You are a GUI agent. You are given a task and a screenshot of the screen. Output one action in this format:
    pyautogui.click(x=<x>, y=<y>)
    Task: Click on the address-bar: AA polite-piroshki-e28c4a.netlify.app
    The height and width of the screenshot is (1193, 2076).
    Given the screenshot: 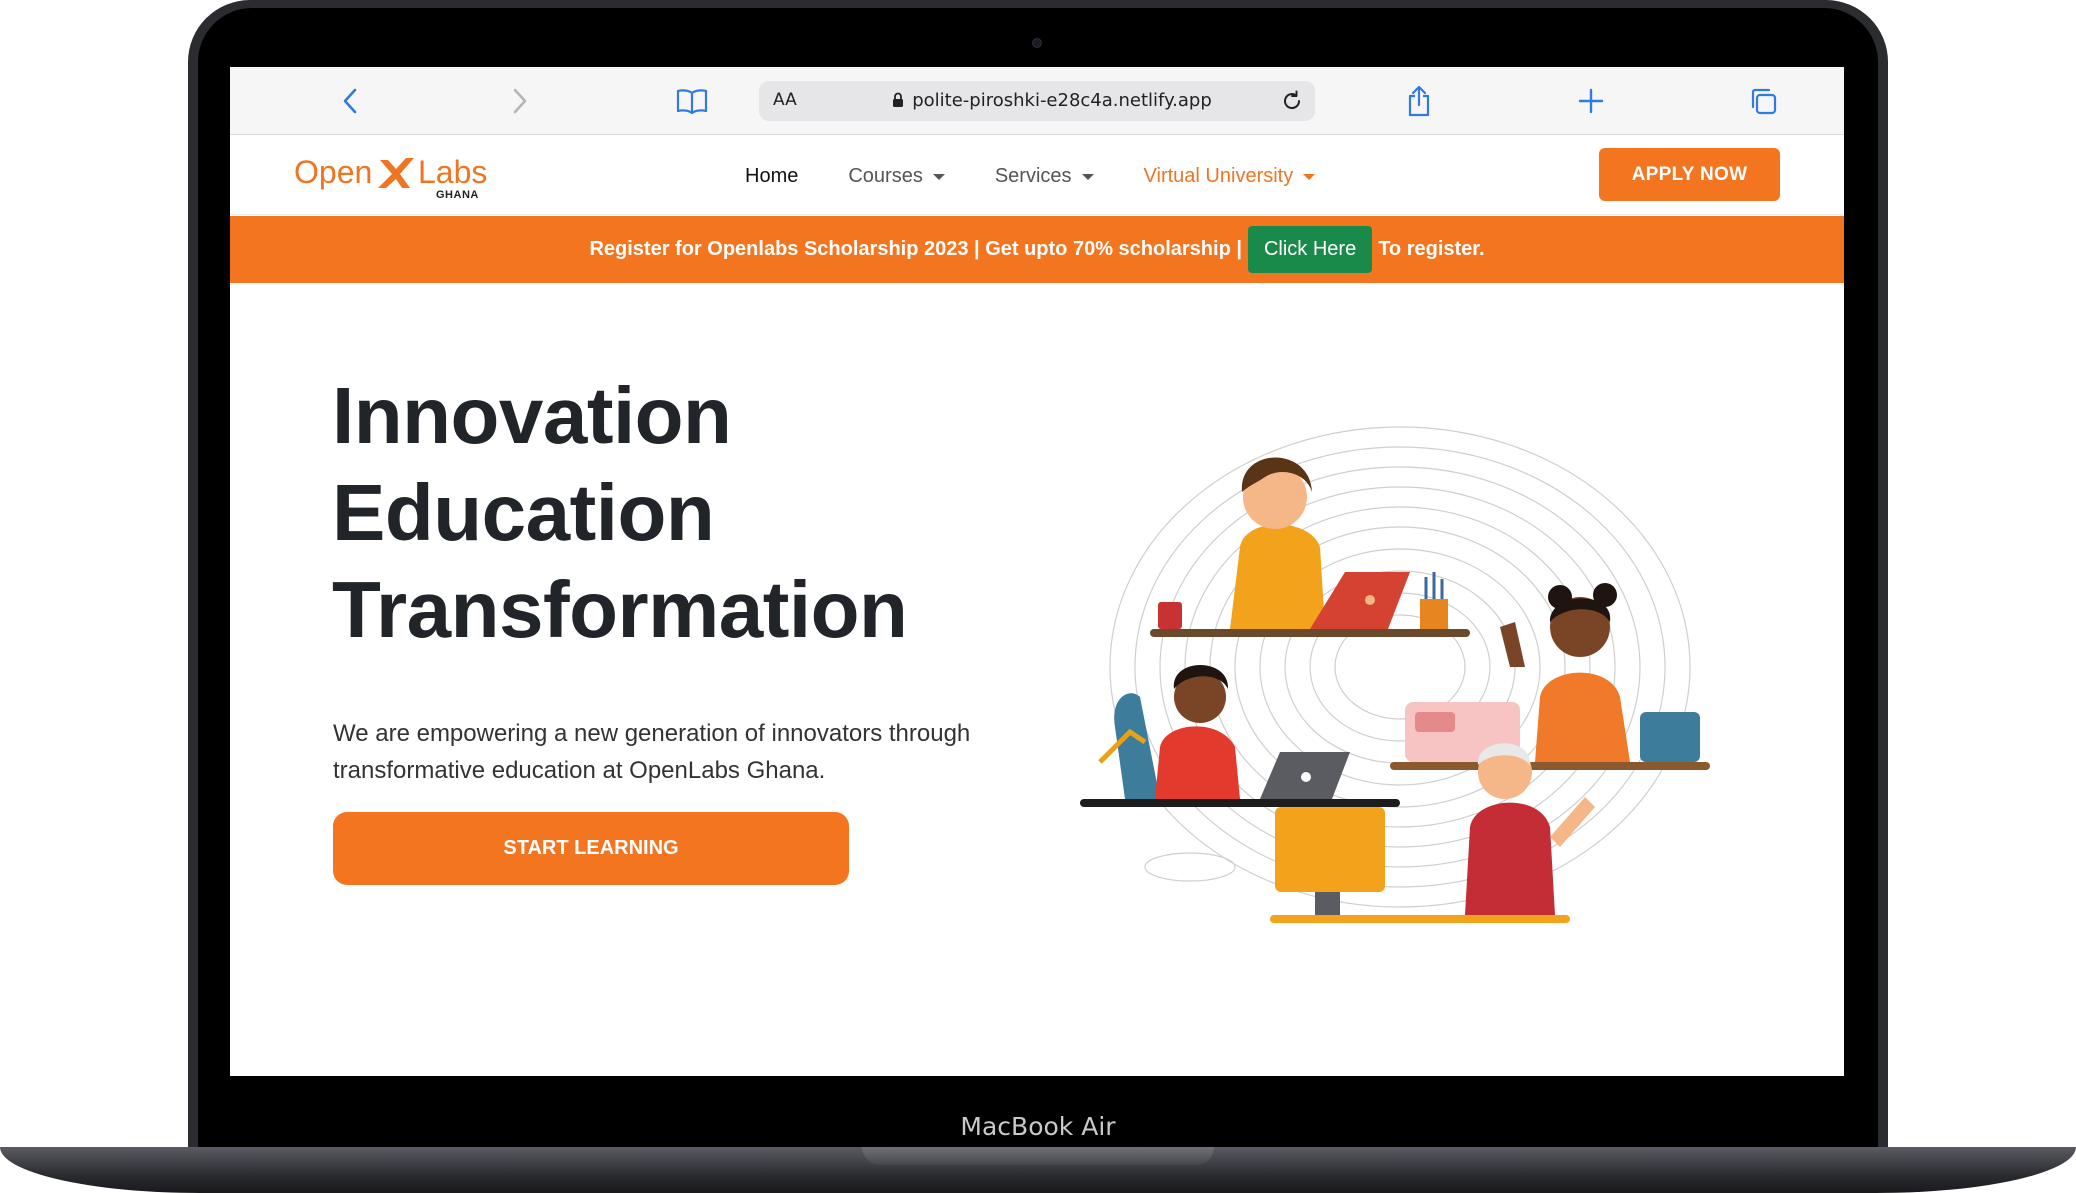 What is the action you would take?
    pyautogui.click(x=1037, y=101)
    